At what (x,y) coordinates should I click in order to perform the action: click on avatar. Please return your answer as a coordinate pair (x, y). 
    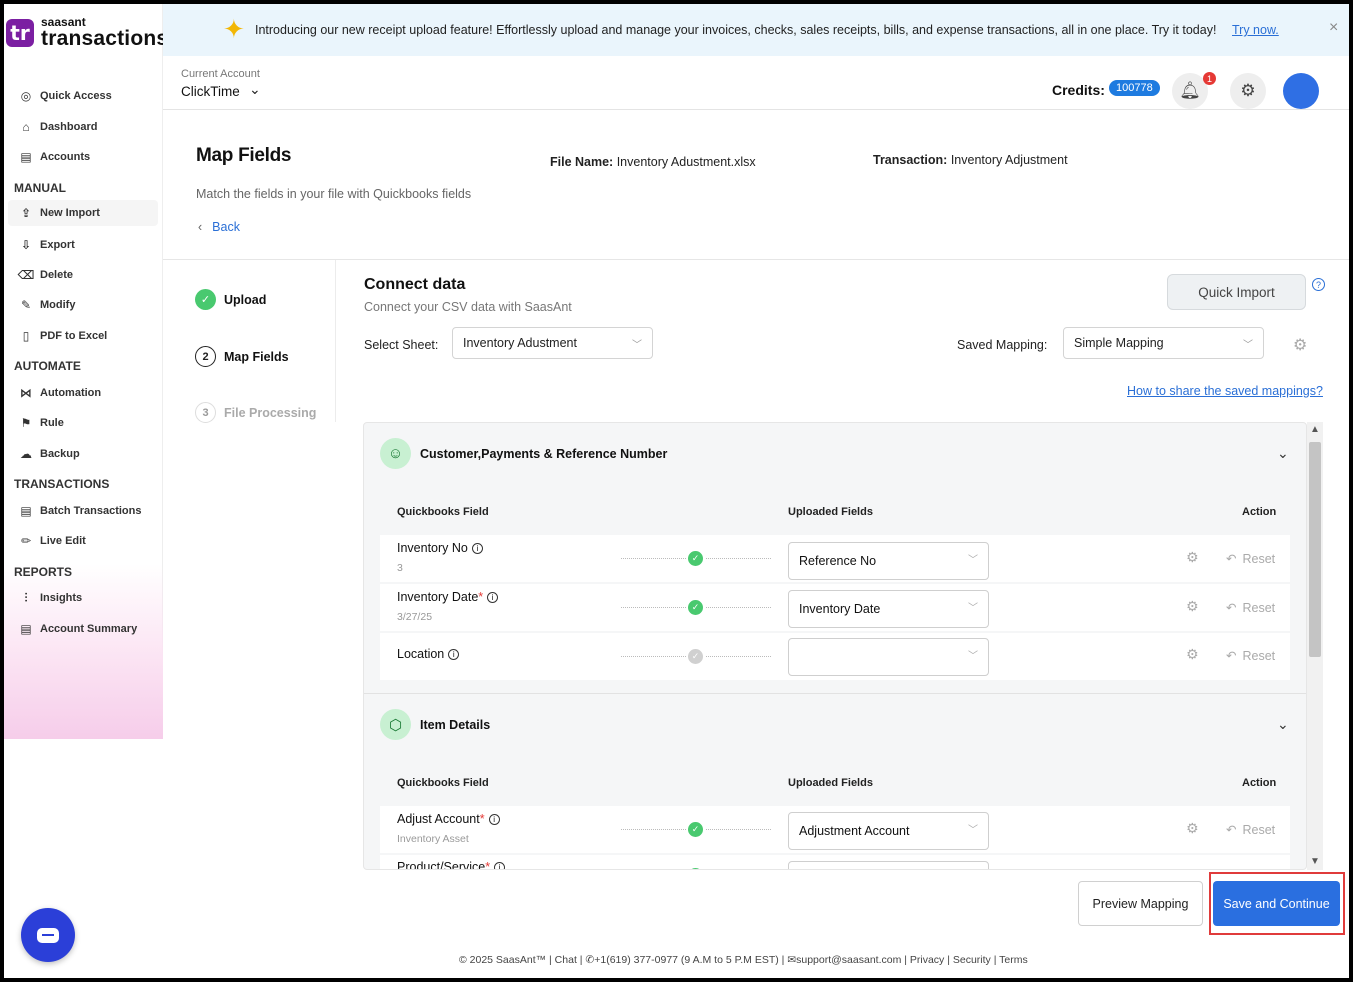
    Looking at the image, I should click on (1301, 91).